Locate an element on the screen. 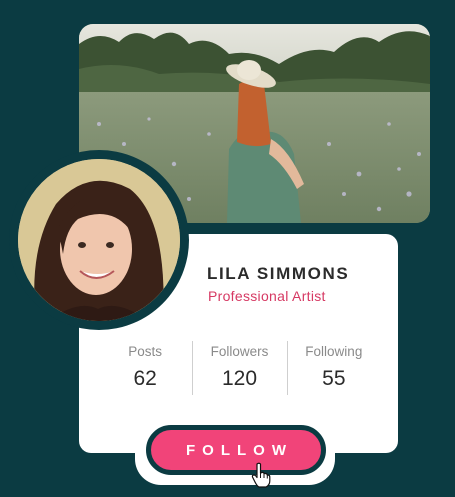 The width and height of the screenshot is (455, 497). avatar is located at coordinates (99, 240).